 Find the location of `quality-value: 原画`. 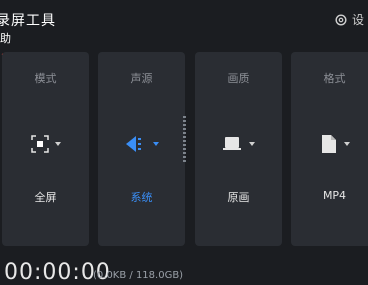

quality-value: 原画 is located at coordinates (238, 197).